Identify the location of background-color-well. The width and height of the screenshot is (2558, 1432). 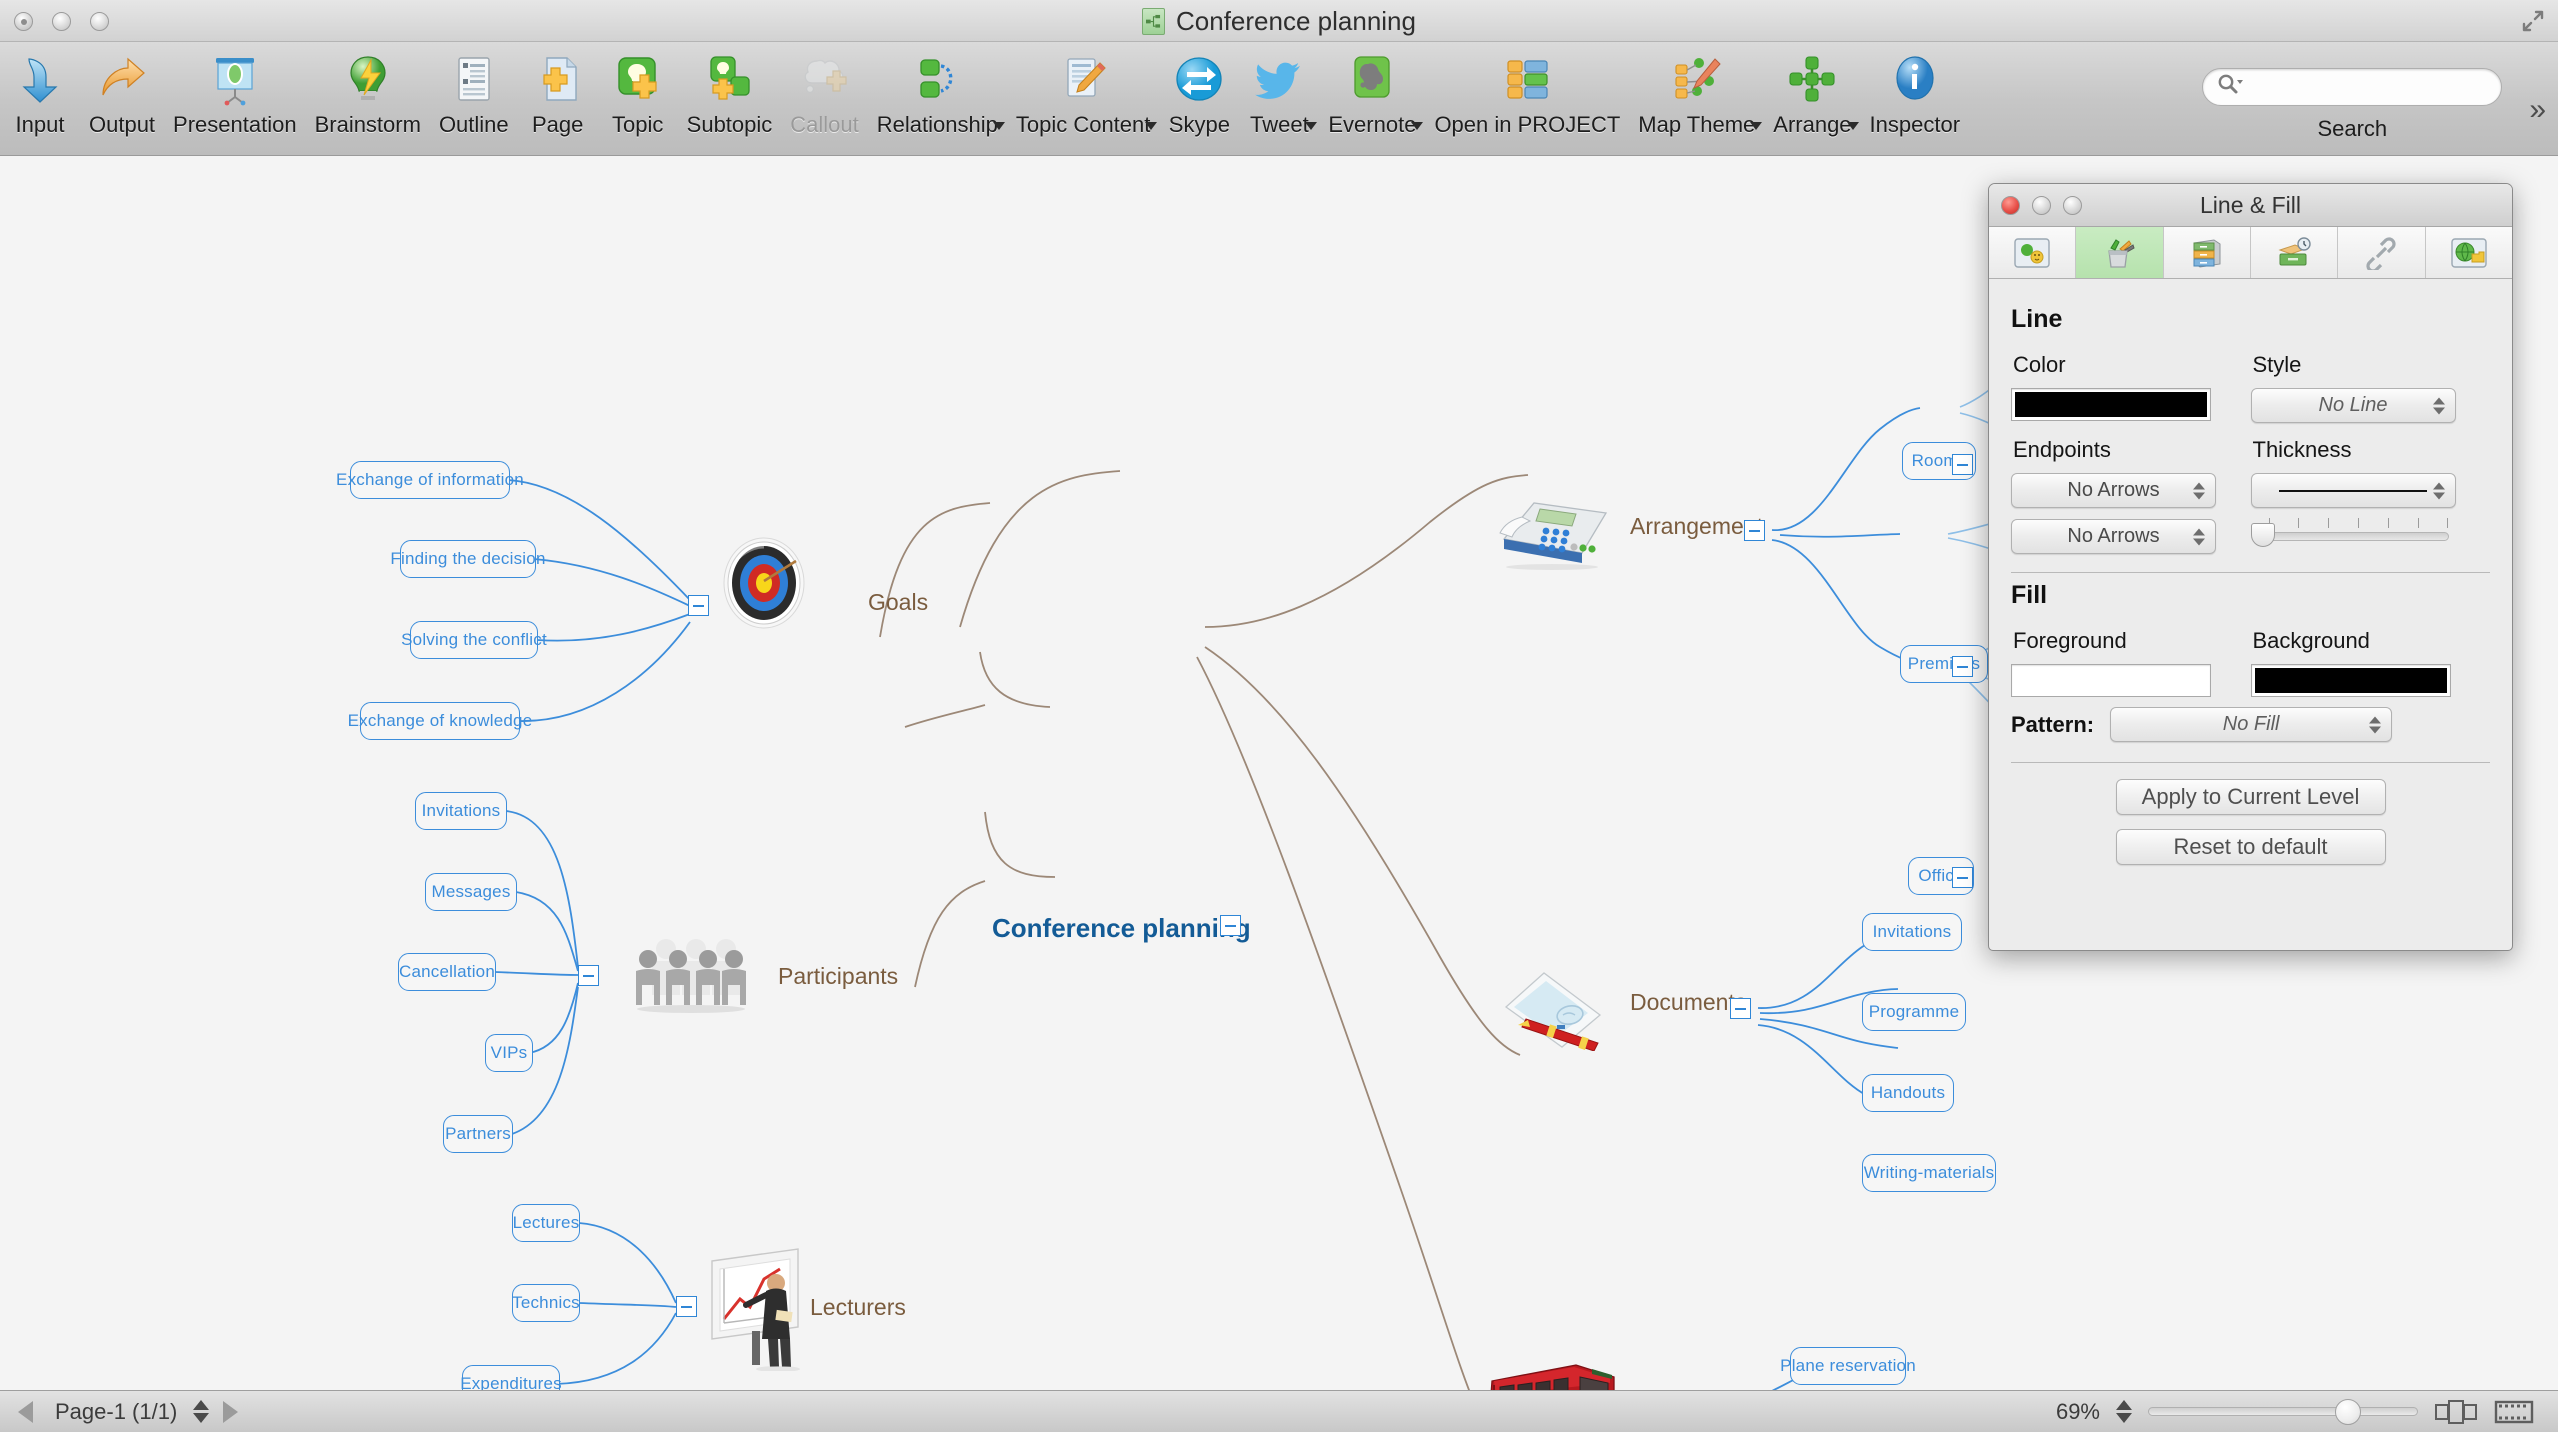
(2350, 680).